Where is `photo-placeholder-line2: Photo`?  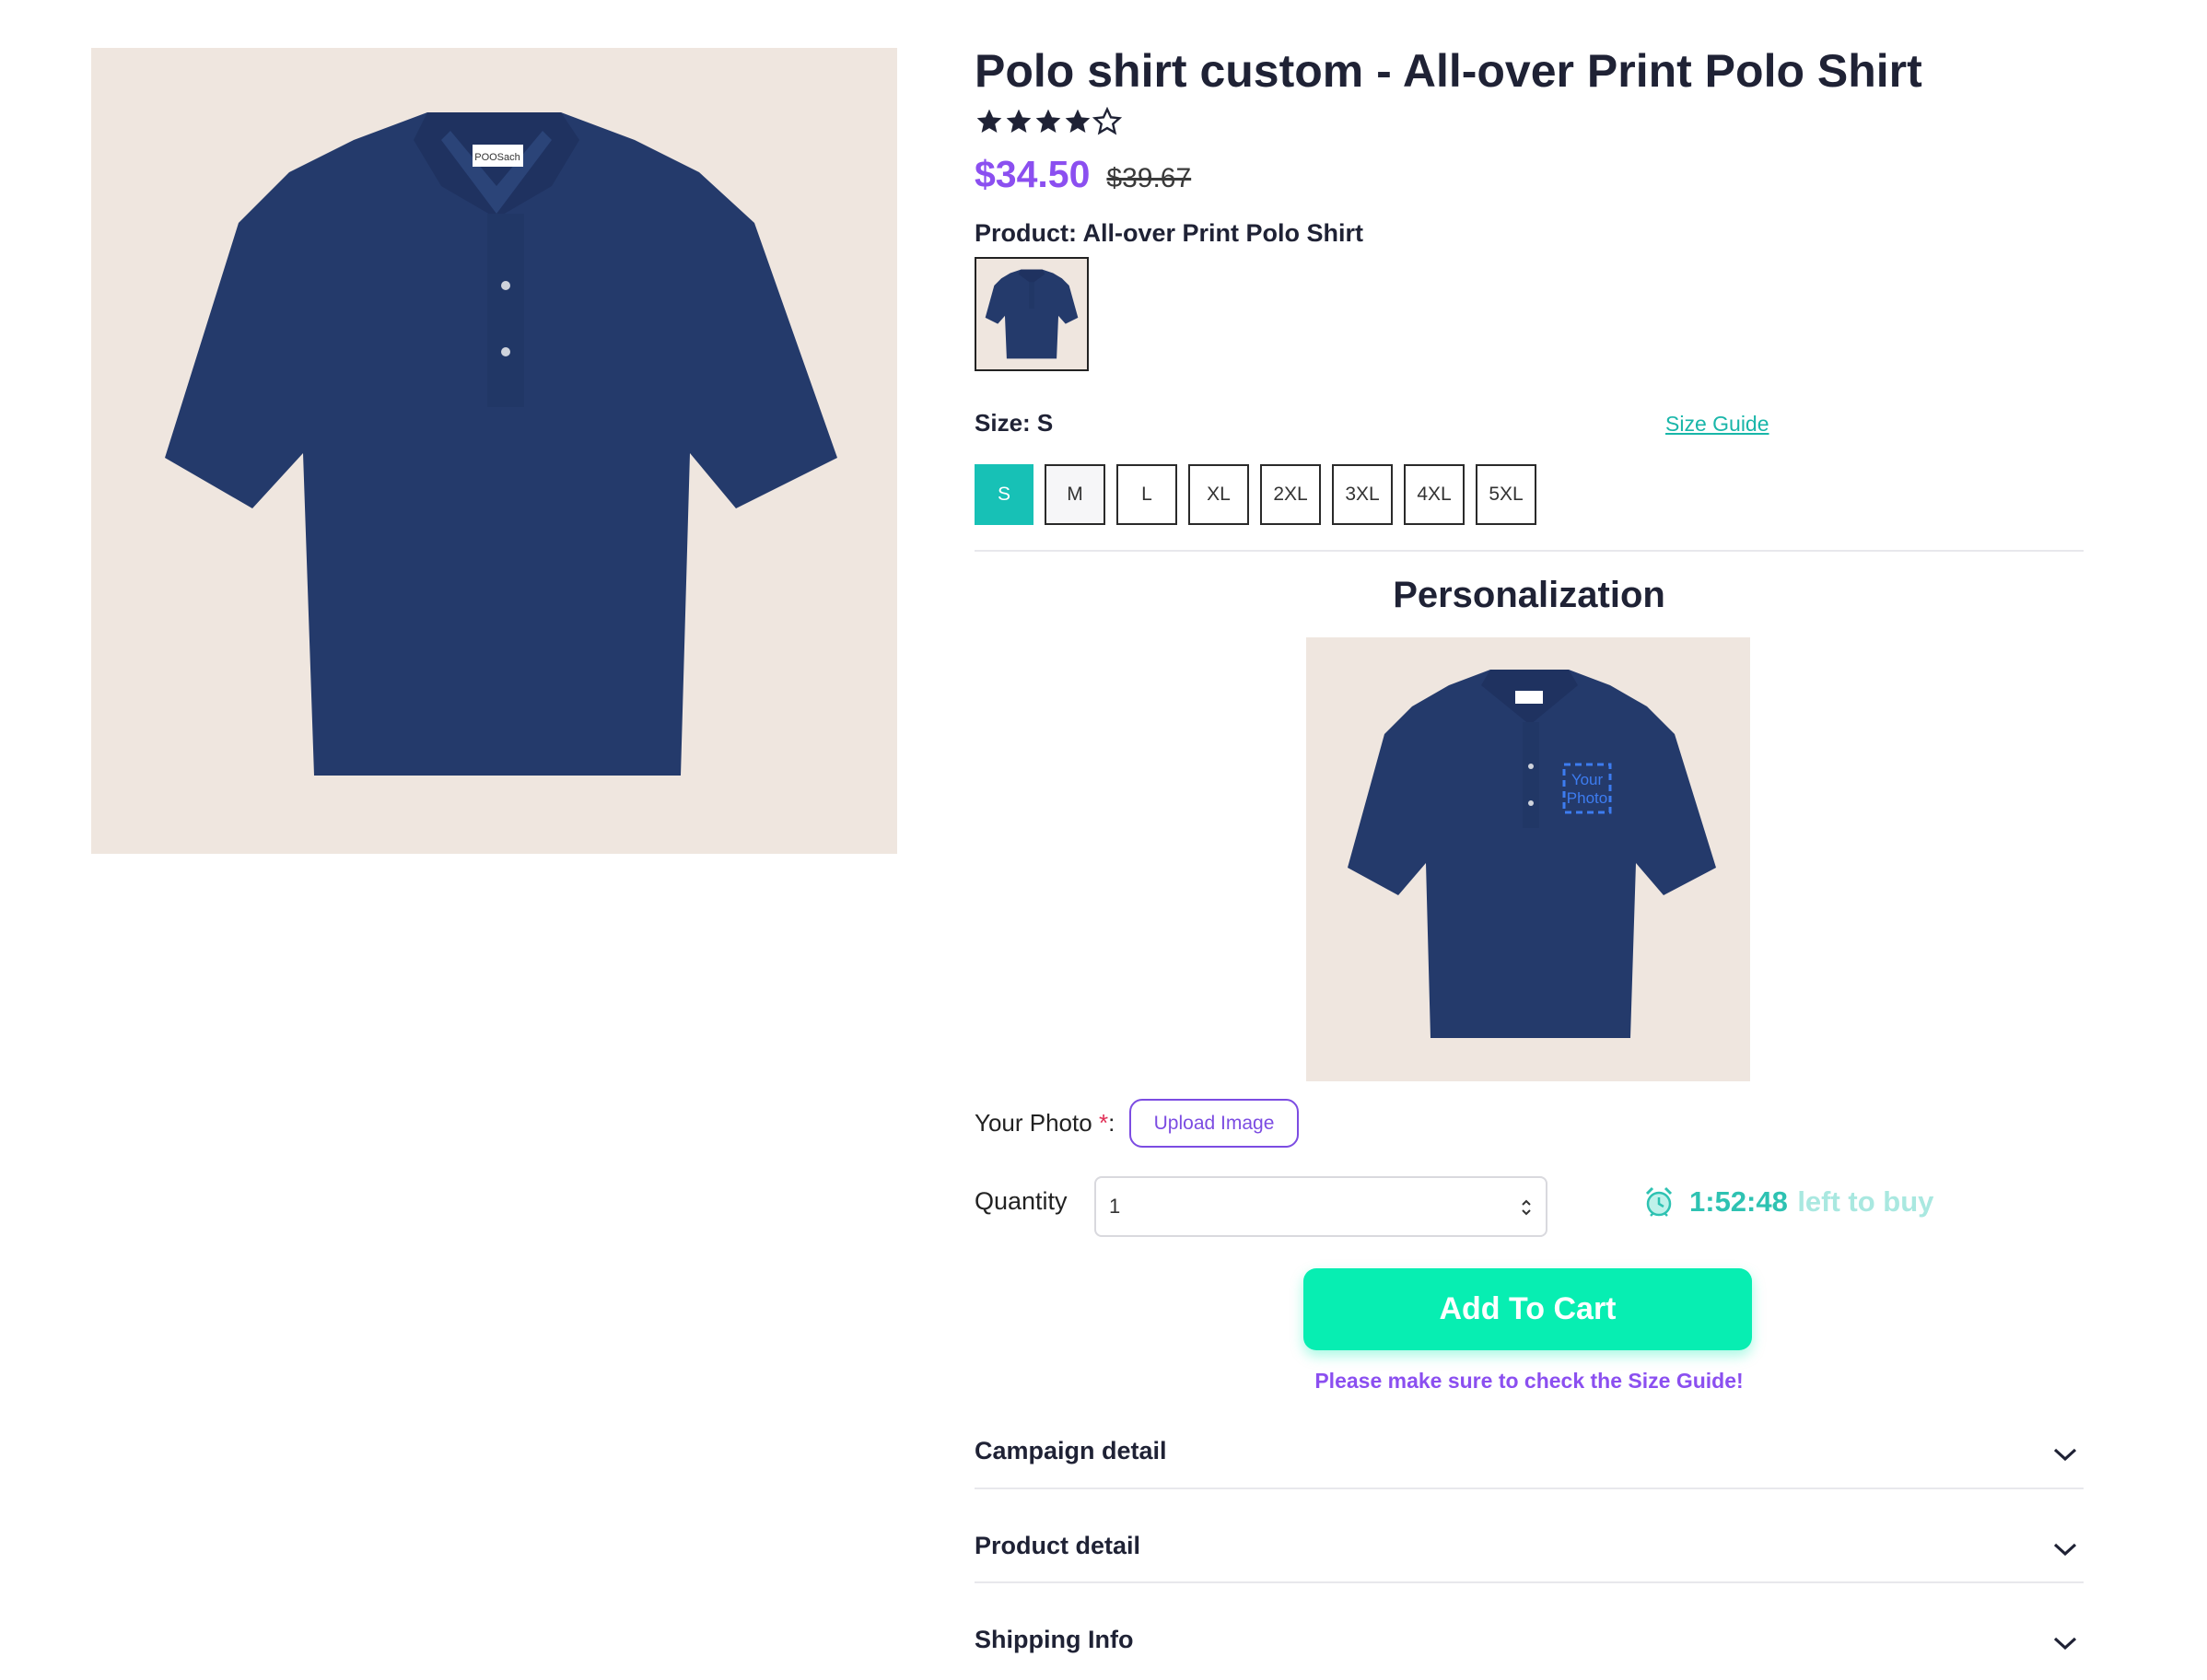
photo-placeholder-line2: Photo is located at coordinates (1587, 798).